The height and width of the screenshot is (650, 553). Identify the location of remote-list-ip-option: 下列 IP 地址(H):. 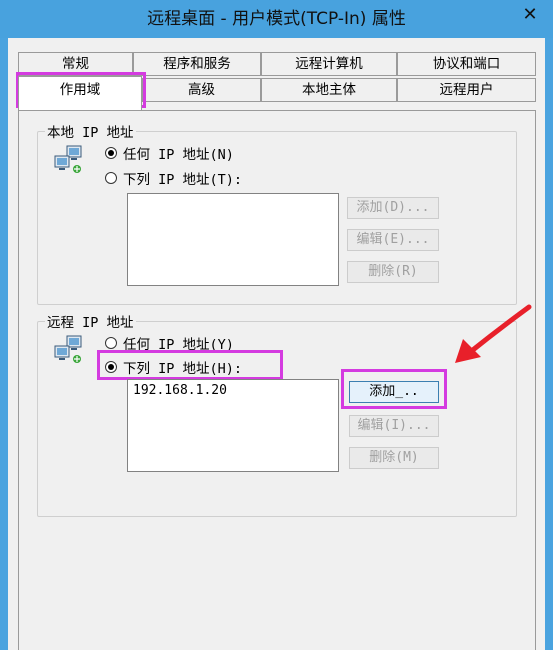
(173, 367).